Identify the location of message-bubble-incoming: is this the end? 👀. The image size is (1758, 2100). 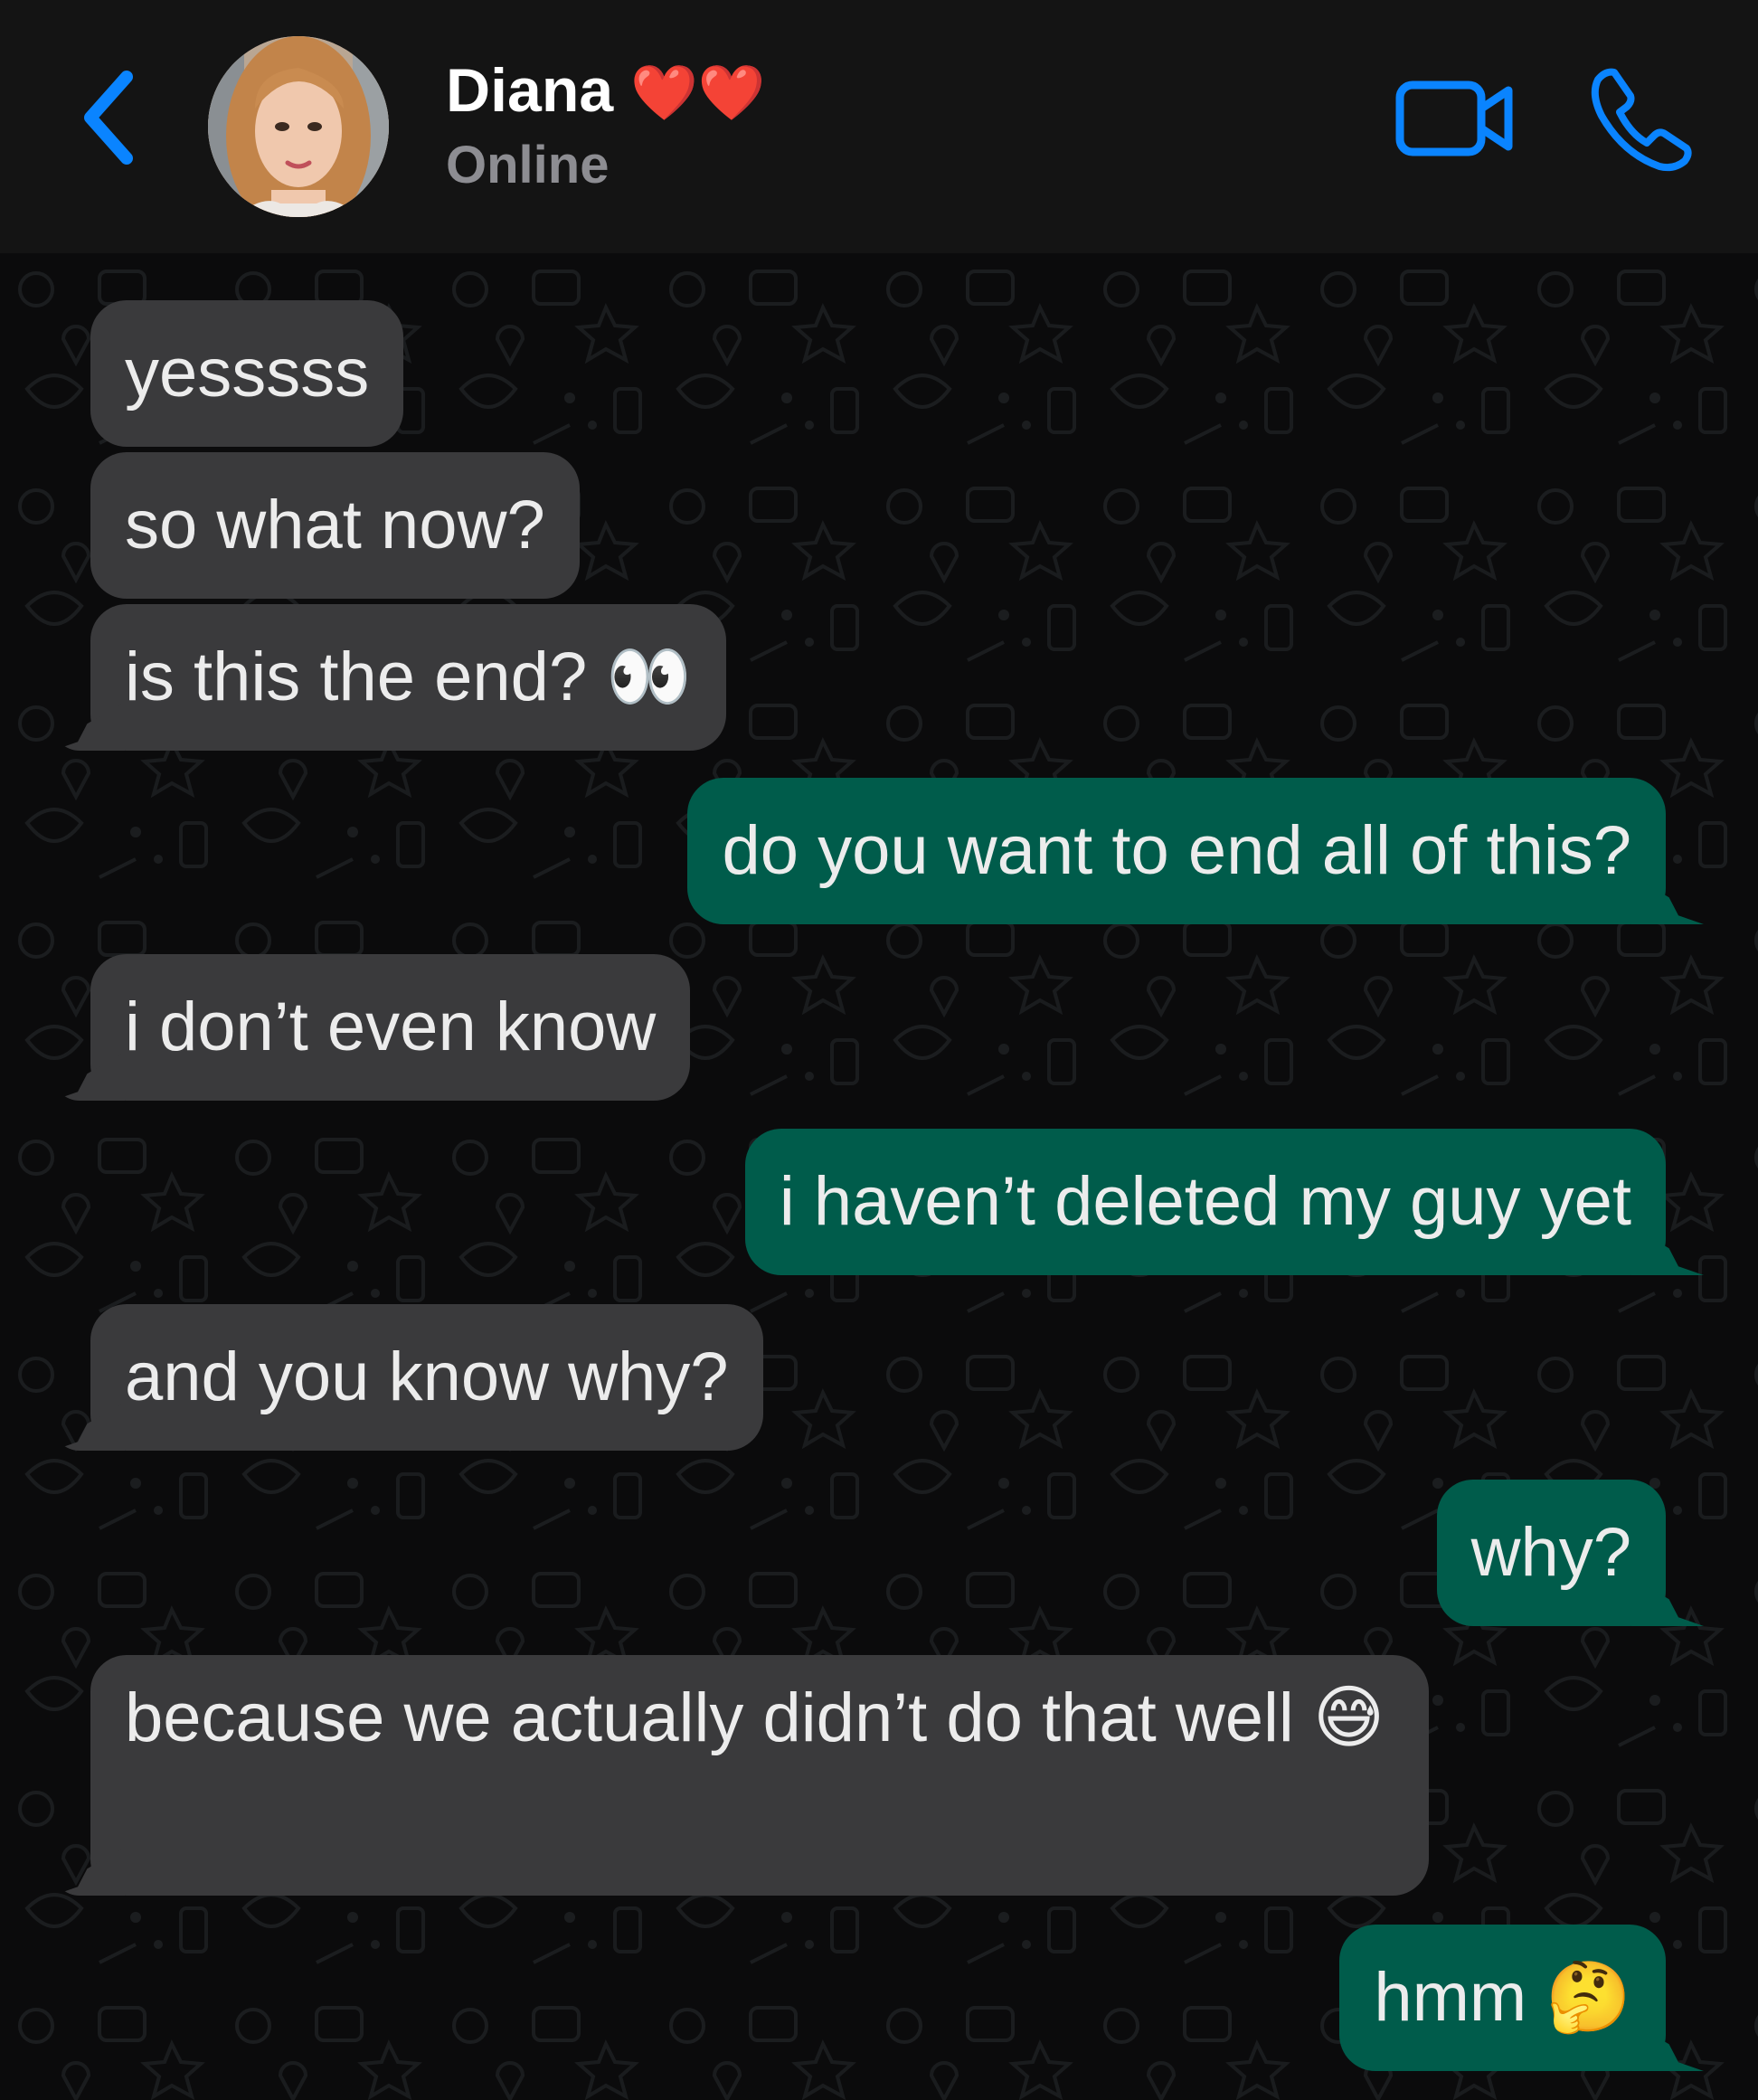
(408, 677).